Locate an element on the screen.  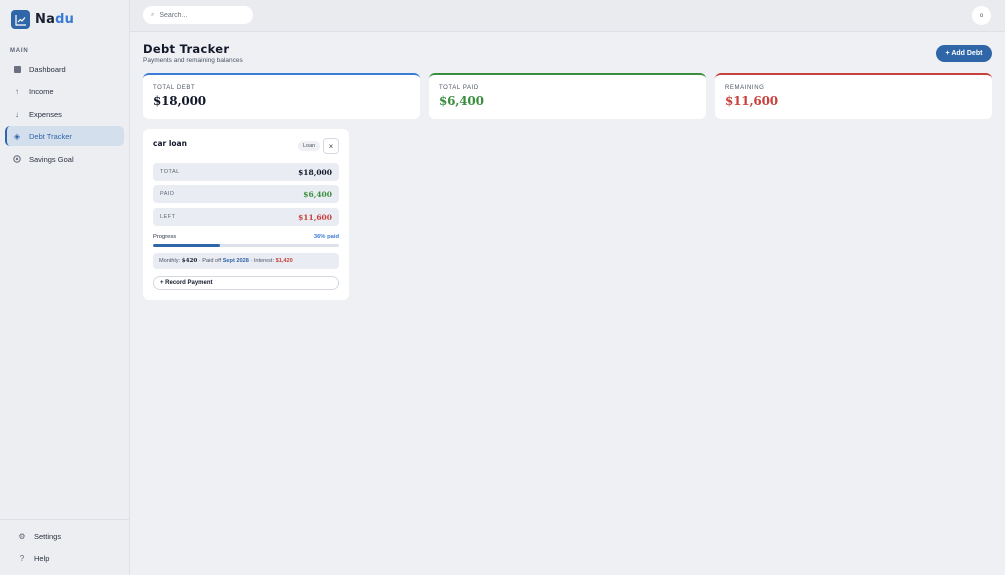
gear-icon: ⚙ is located at coordinates (22, 536).